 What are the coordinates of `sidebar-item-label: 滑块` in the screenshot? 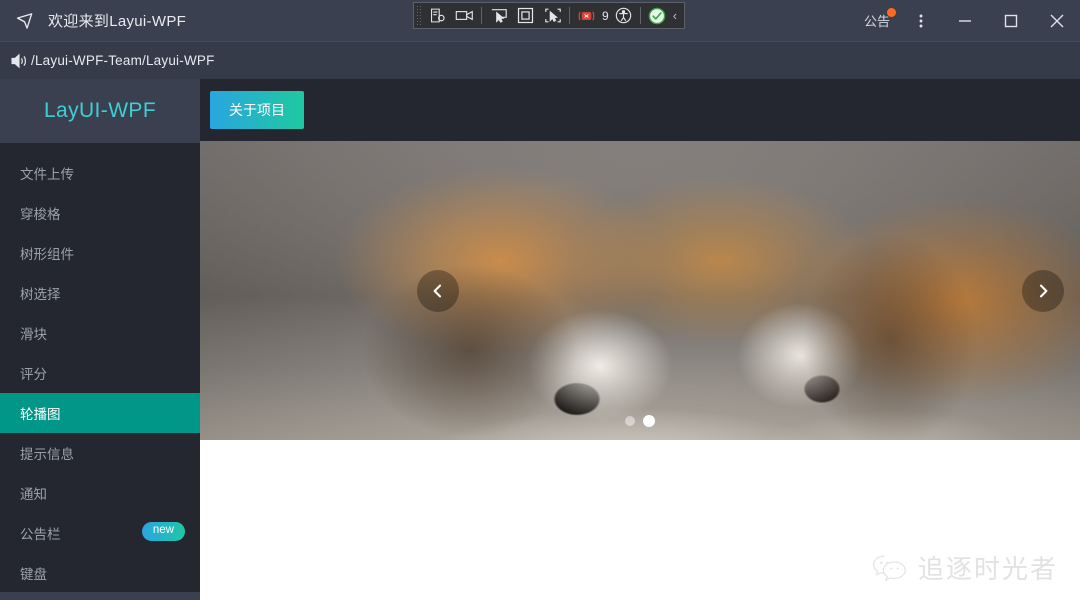 It's located at (33, 334).